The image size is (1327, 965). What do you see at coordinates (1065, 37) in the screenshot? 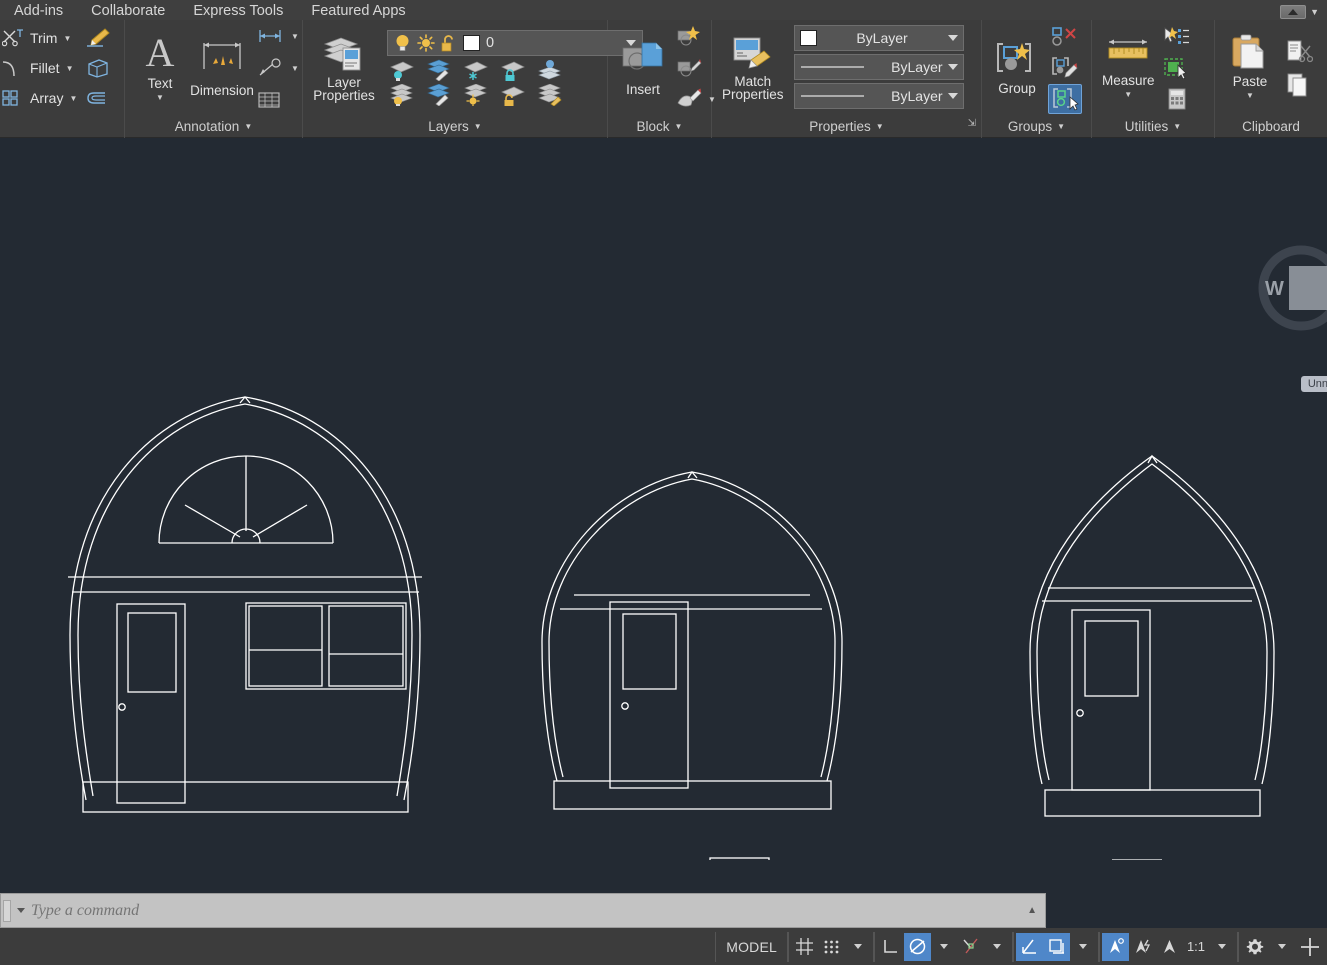
I see `ungroup-button` at bounding box center [1065, 37].